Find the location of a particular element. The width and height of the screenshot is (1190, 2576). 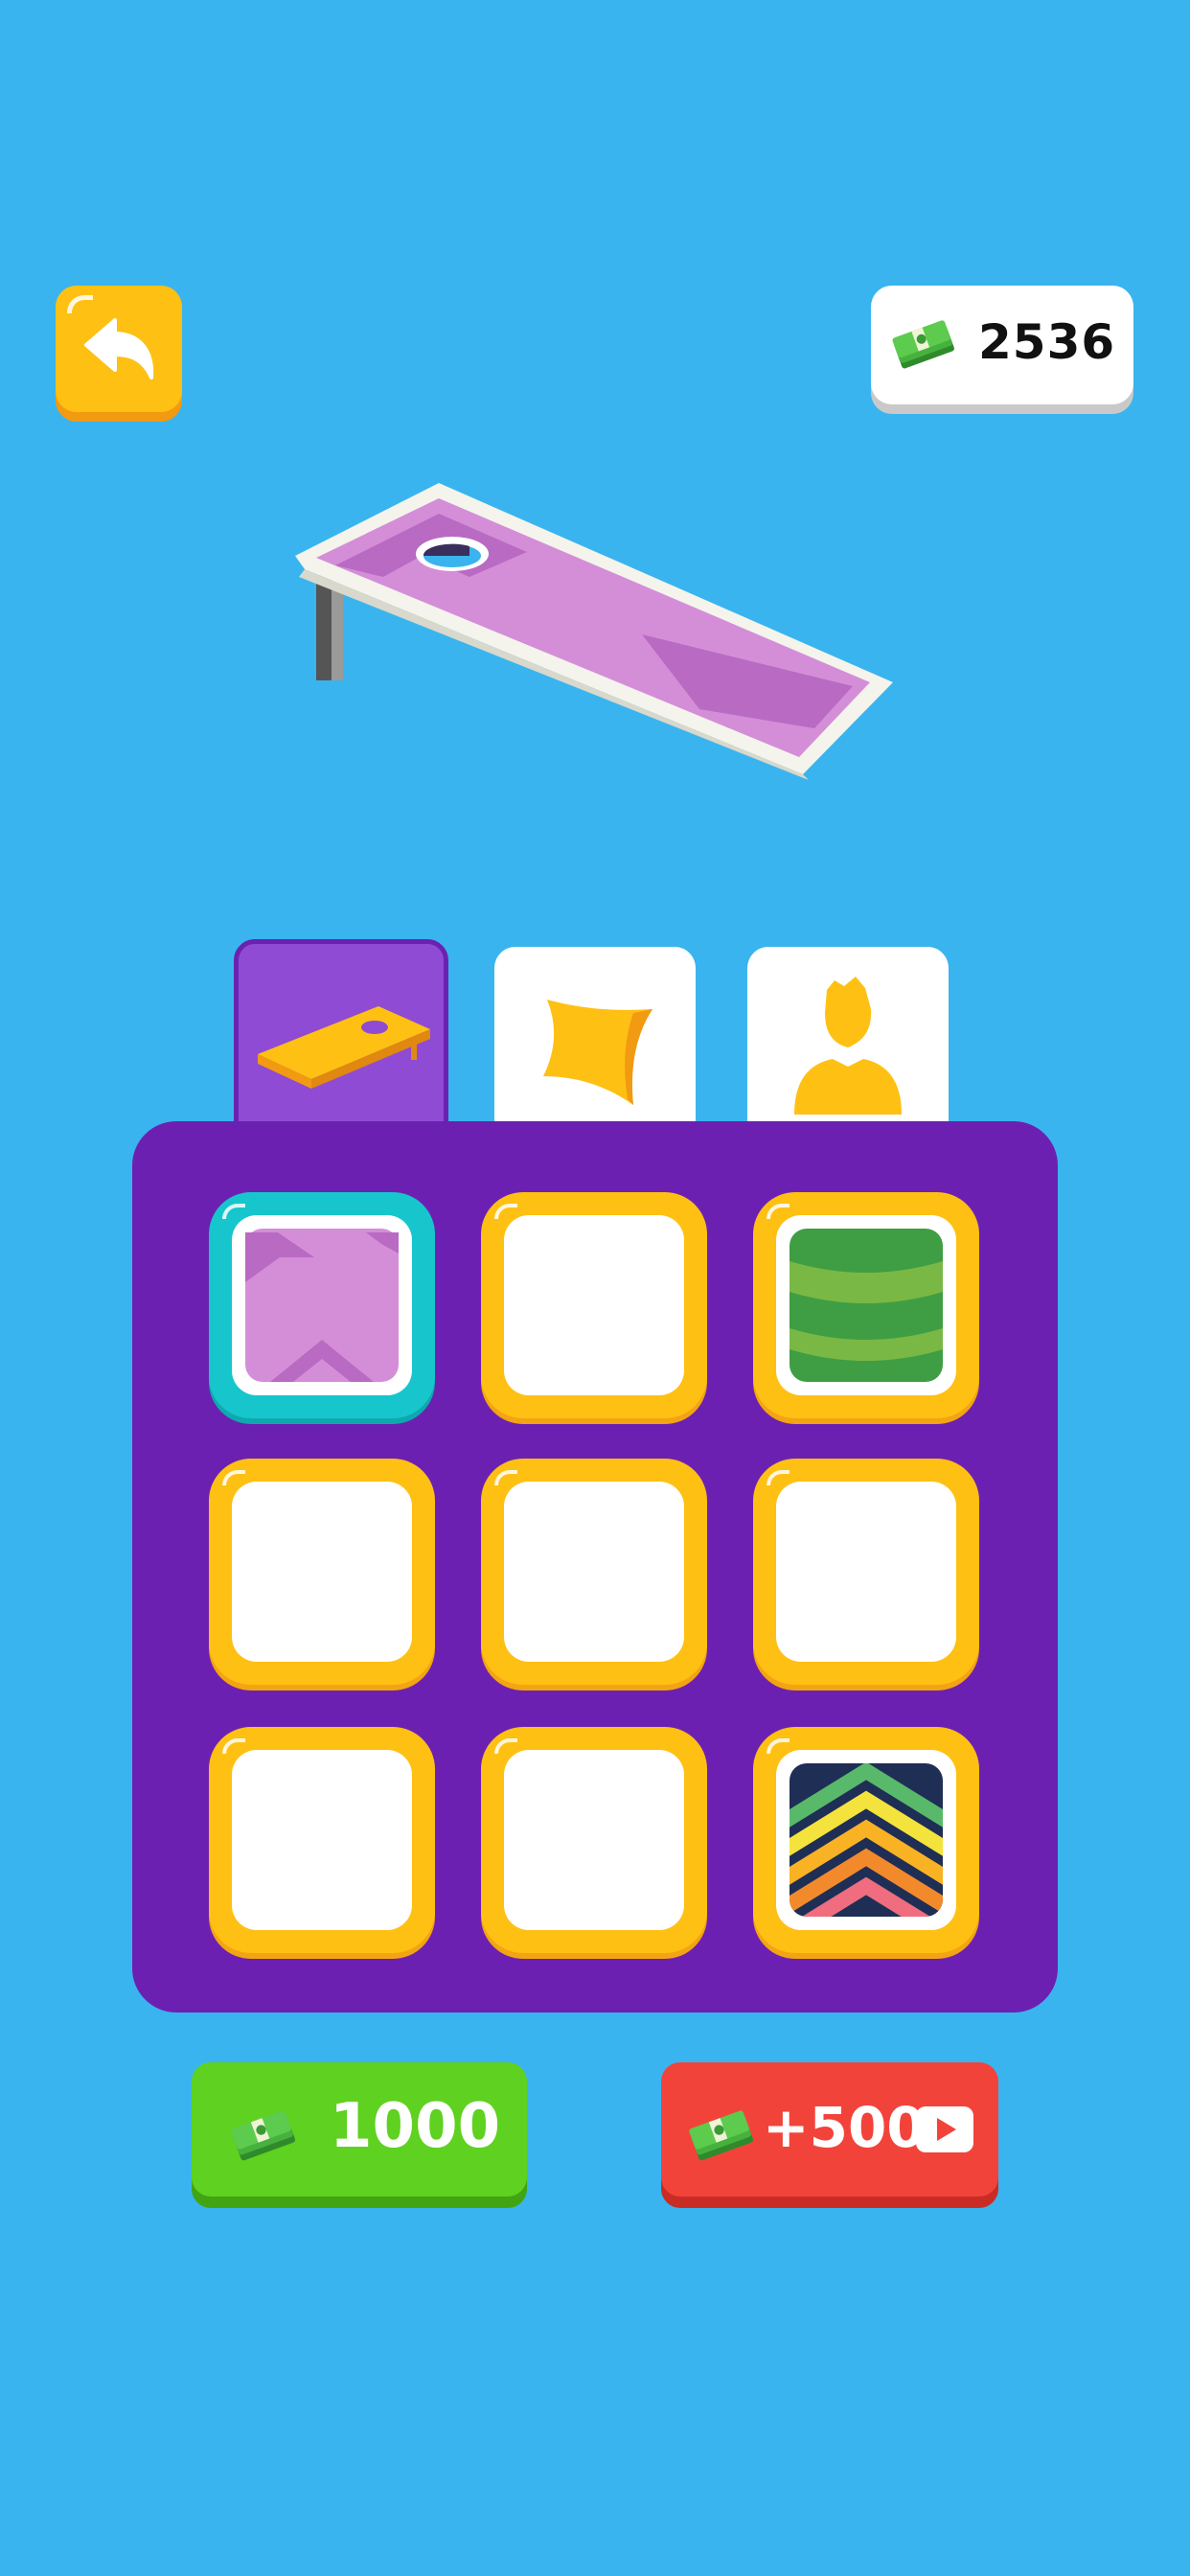

tab-characters is located at coordinates (848, 1042).